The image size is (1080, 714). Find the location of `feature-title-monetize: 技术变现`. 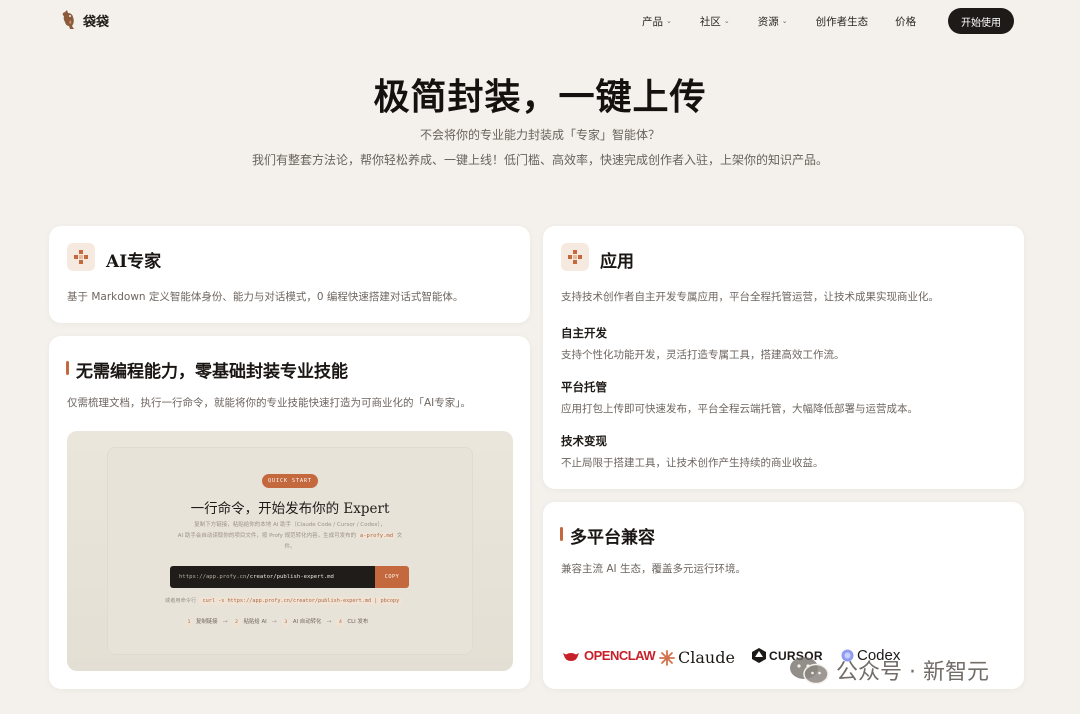

feature-title-monetize: 技术变现 is located at coordinates (584, 441).